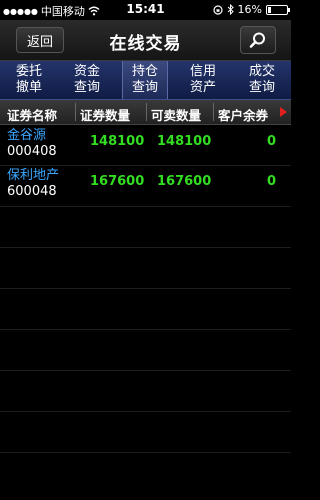  What do you see at coordinates (202, 87) in the screenshot?
I see `tab-label-line2: 资产` at bounding box center [202, 87].